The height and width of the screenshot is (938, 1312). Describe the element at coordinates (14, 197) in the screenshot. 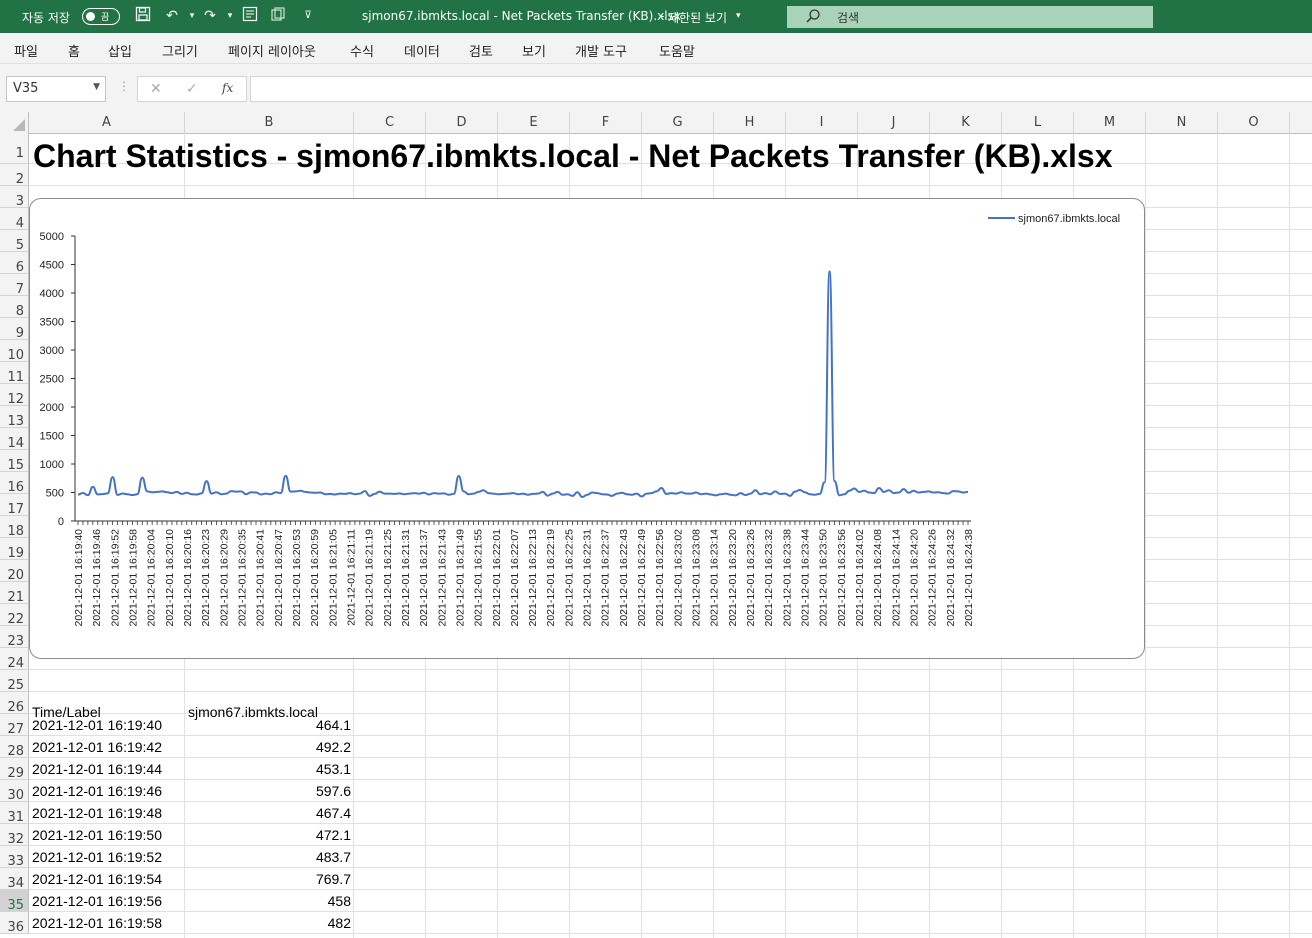

I see `row-header-3: 3` at that location.